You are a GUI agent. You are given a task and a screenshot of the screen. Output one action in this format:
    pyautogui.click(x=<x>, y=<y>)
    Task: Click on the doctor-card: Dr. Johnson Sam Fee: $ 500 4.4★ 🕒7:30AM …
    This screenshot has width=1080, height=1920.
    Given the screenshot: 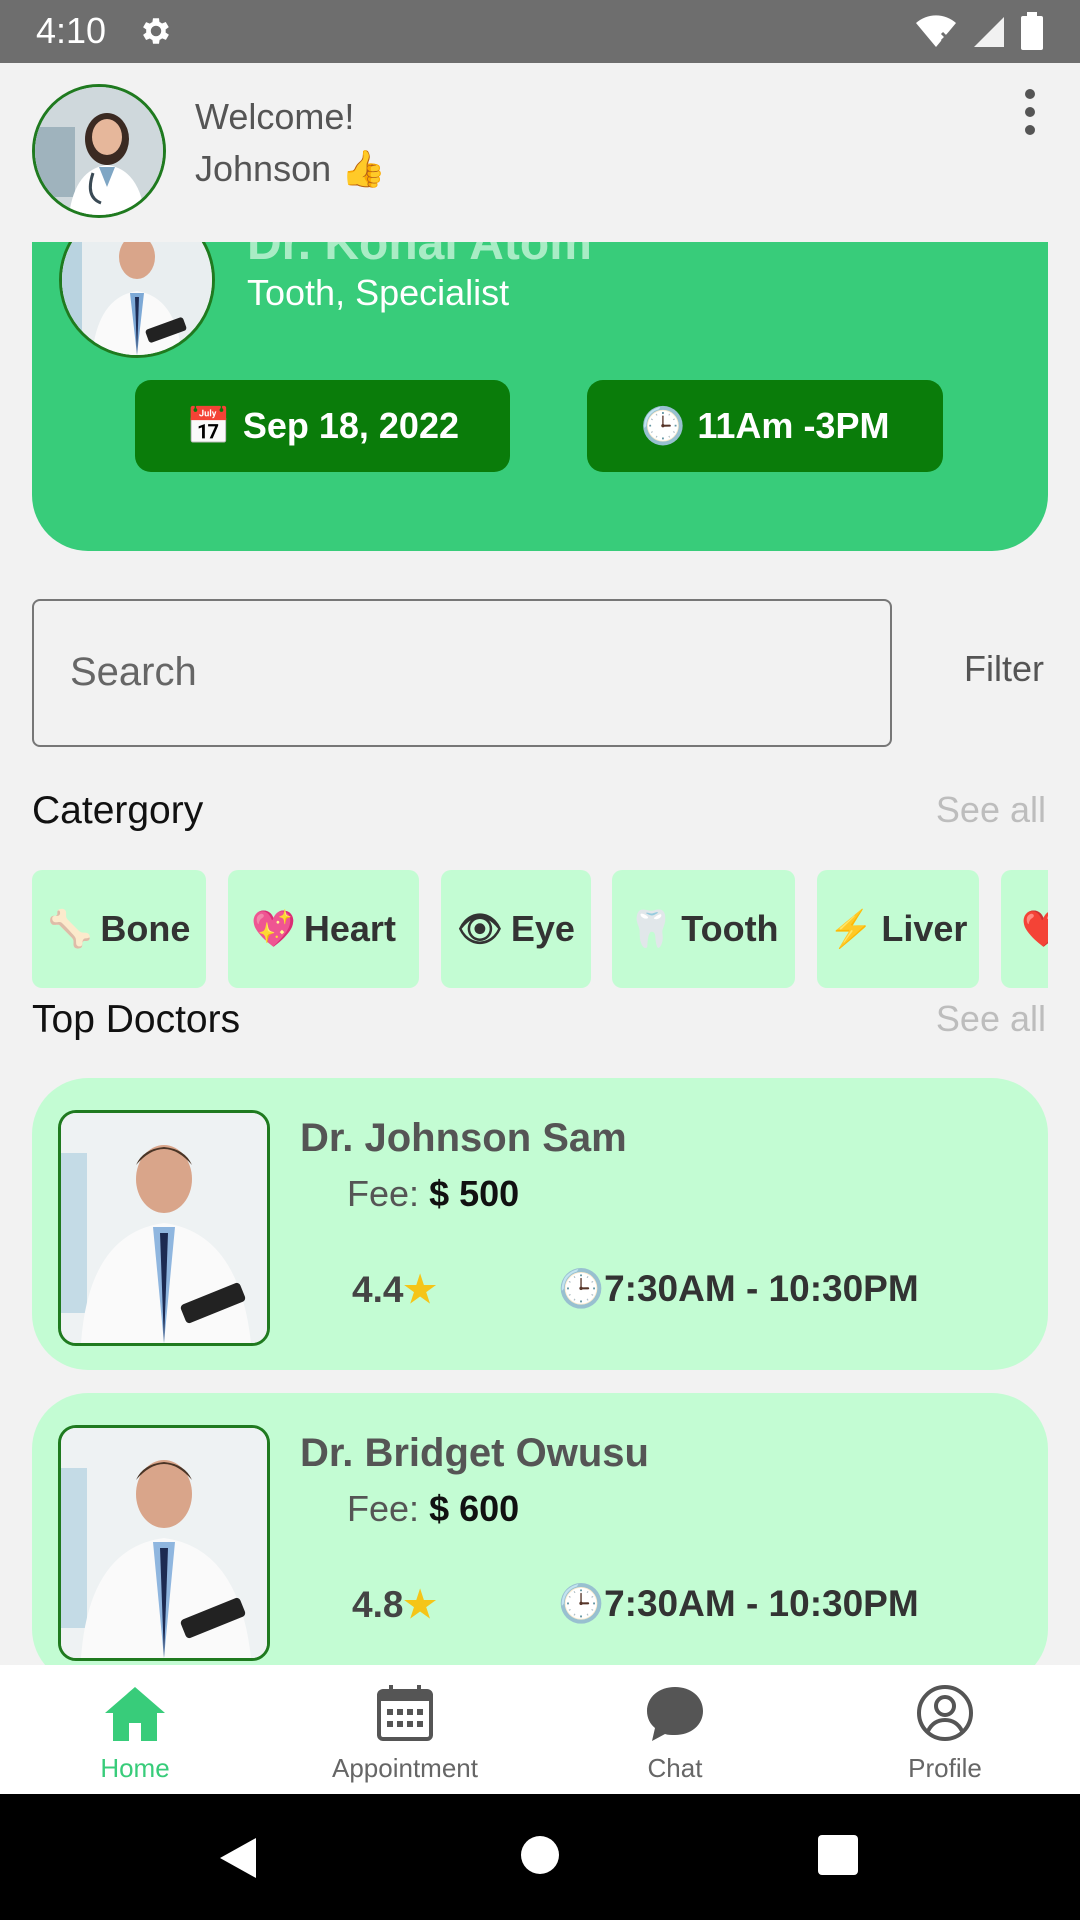 What is the action you would take?
    pyautogui.click(x=540, y=1224)
    